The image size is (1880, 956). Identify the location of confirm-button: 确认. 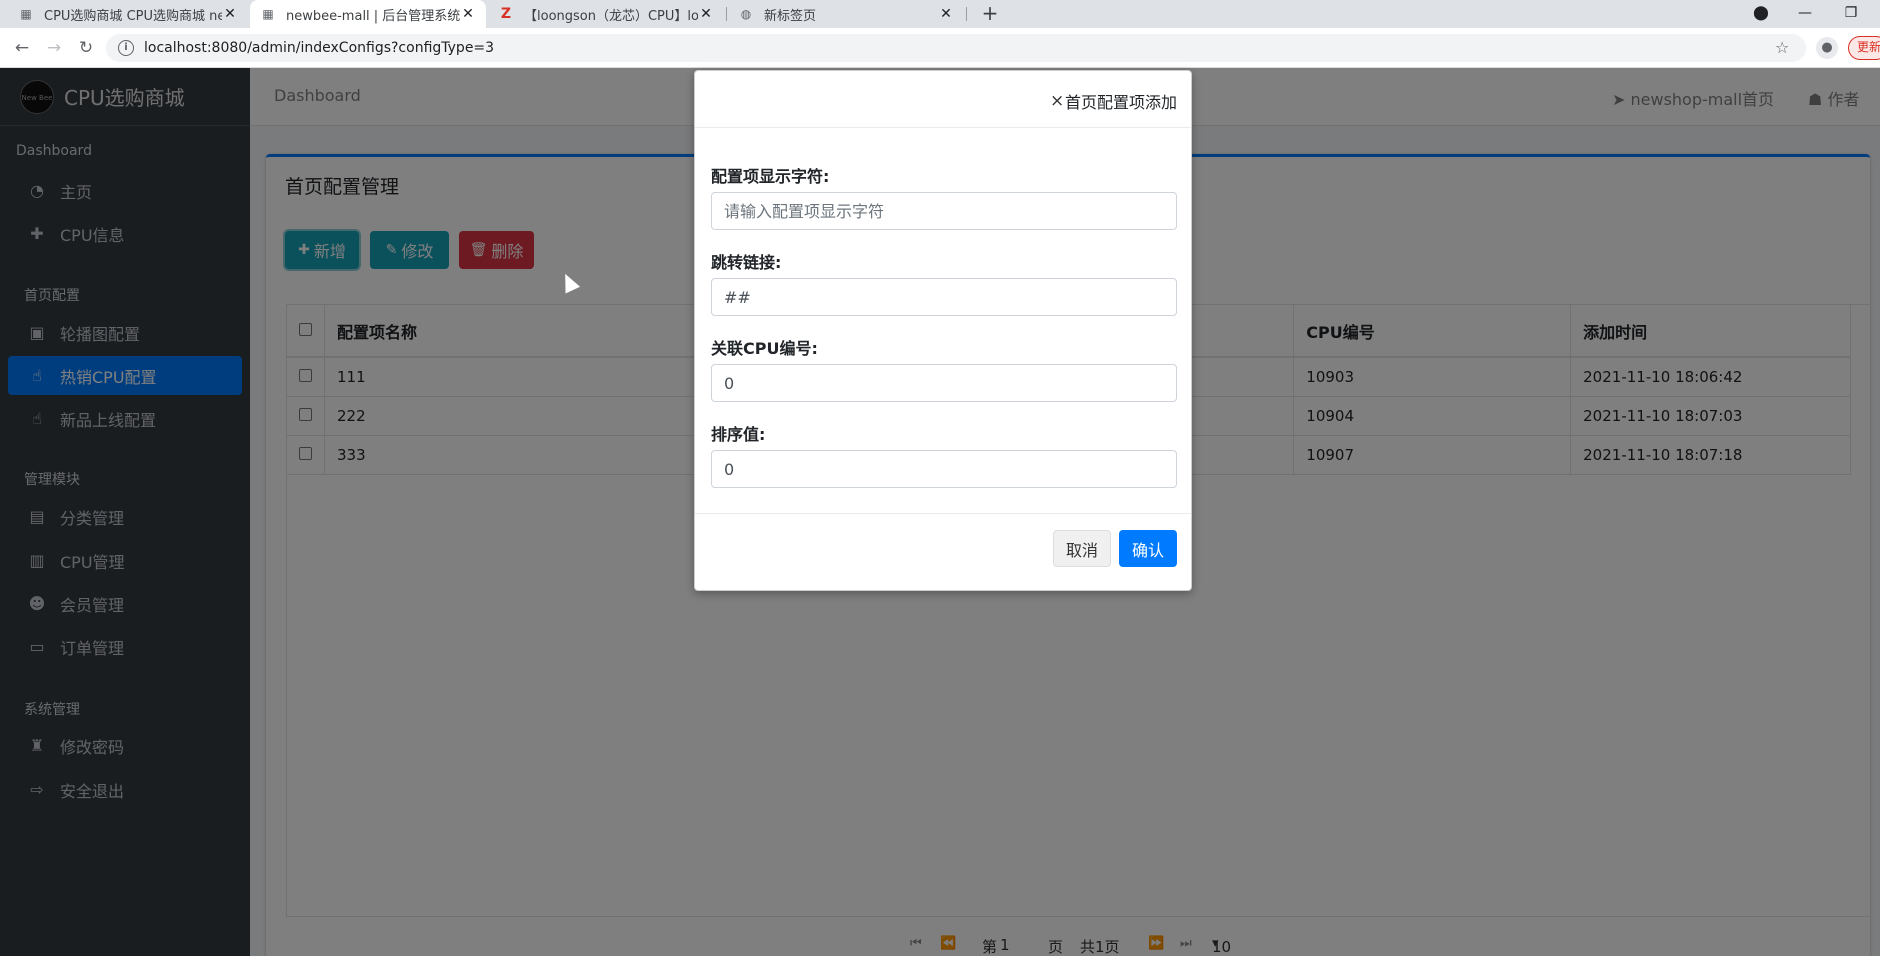
(1148, 548).